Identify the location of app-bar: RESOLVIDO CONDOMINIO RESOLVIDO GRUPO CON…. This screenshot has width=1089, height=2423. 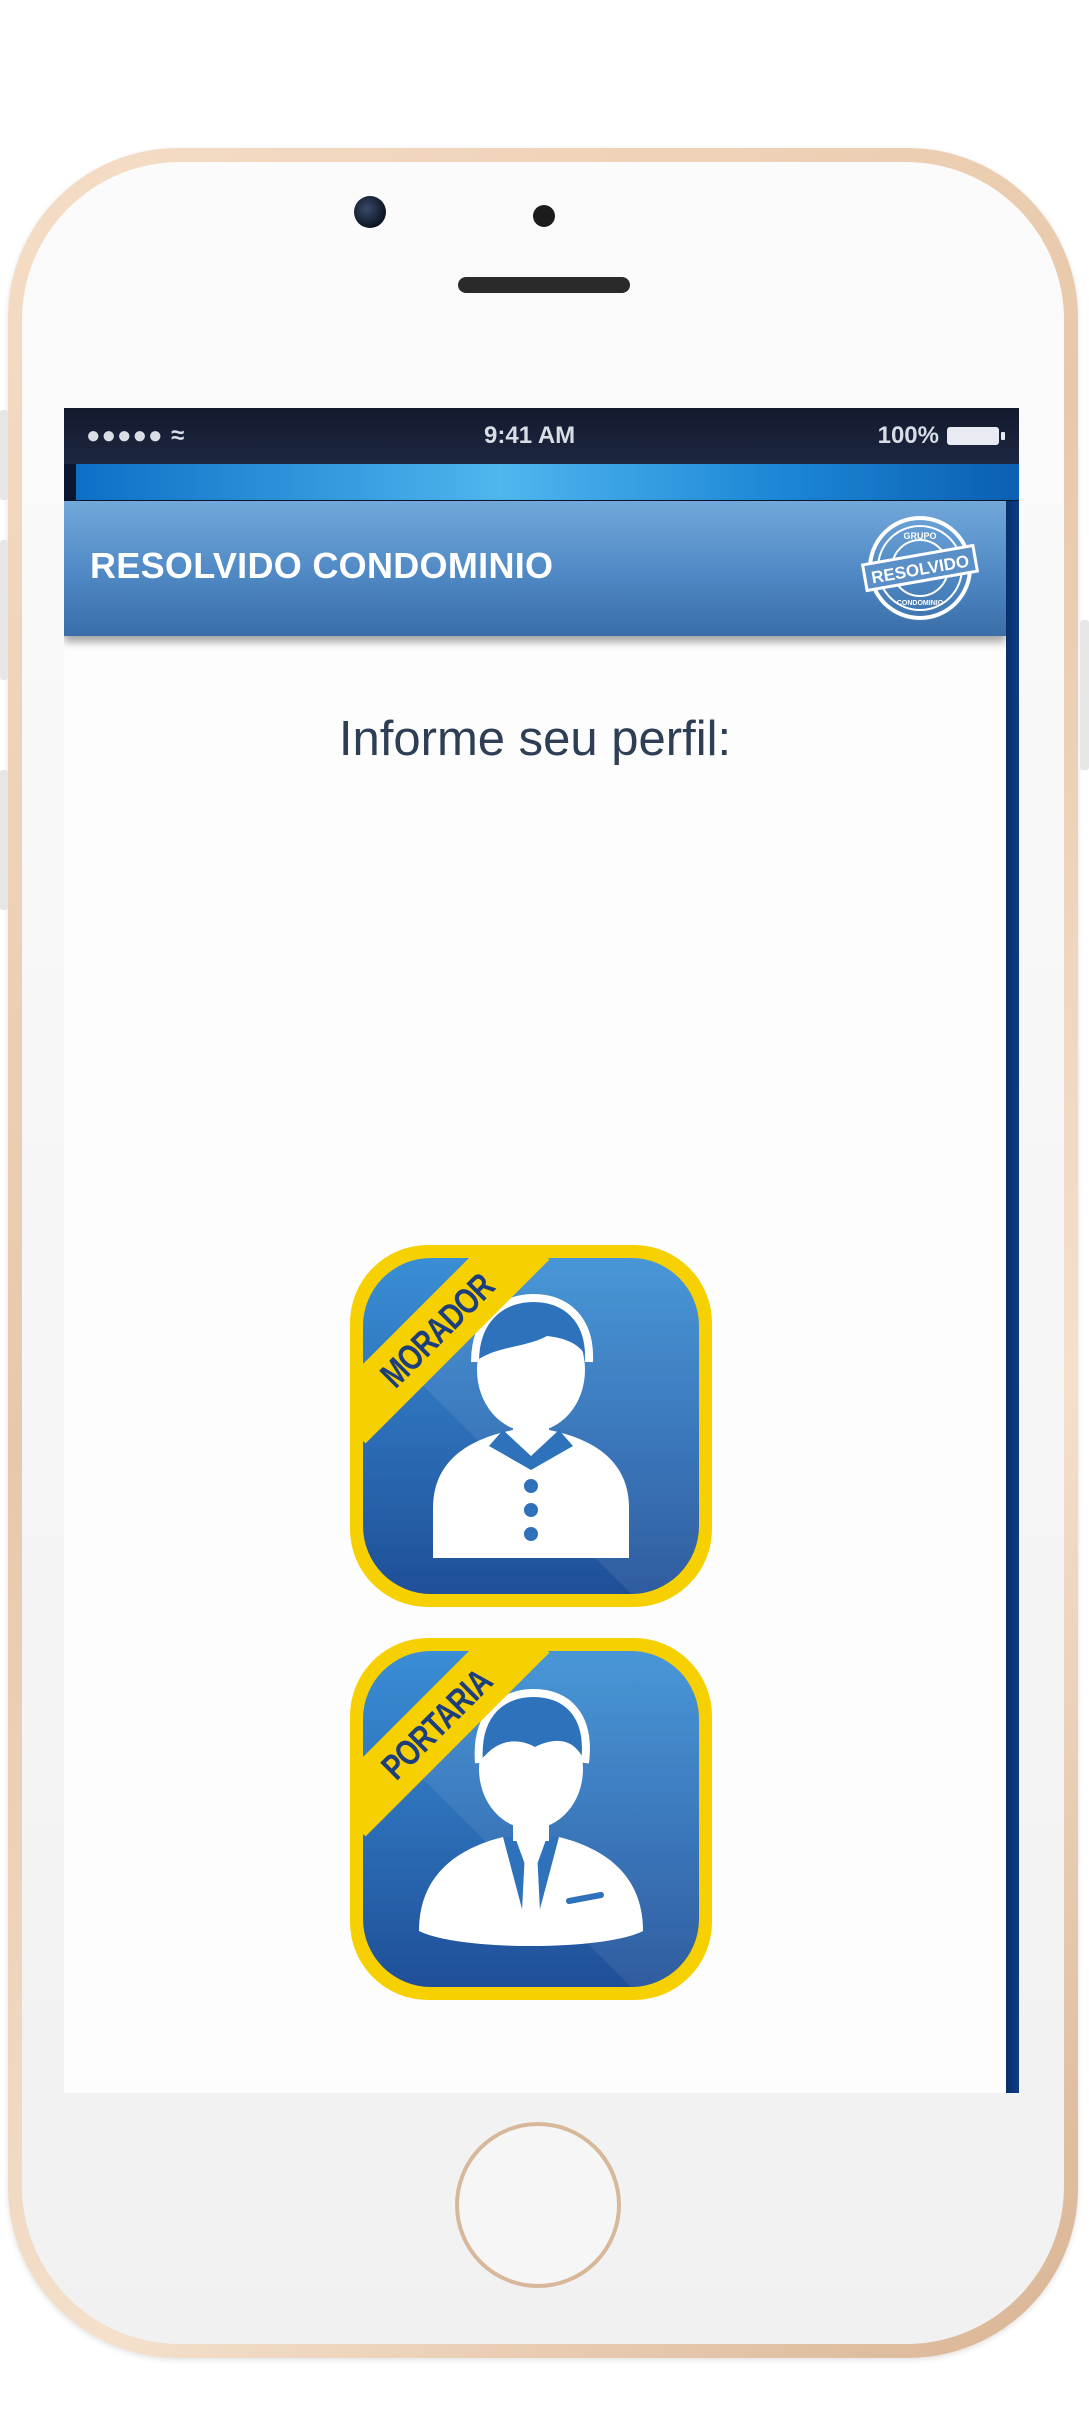
(535, 568).